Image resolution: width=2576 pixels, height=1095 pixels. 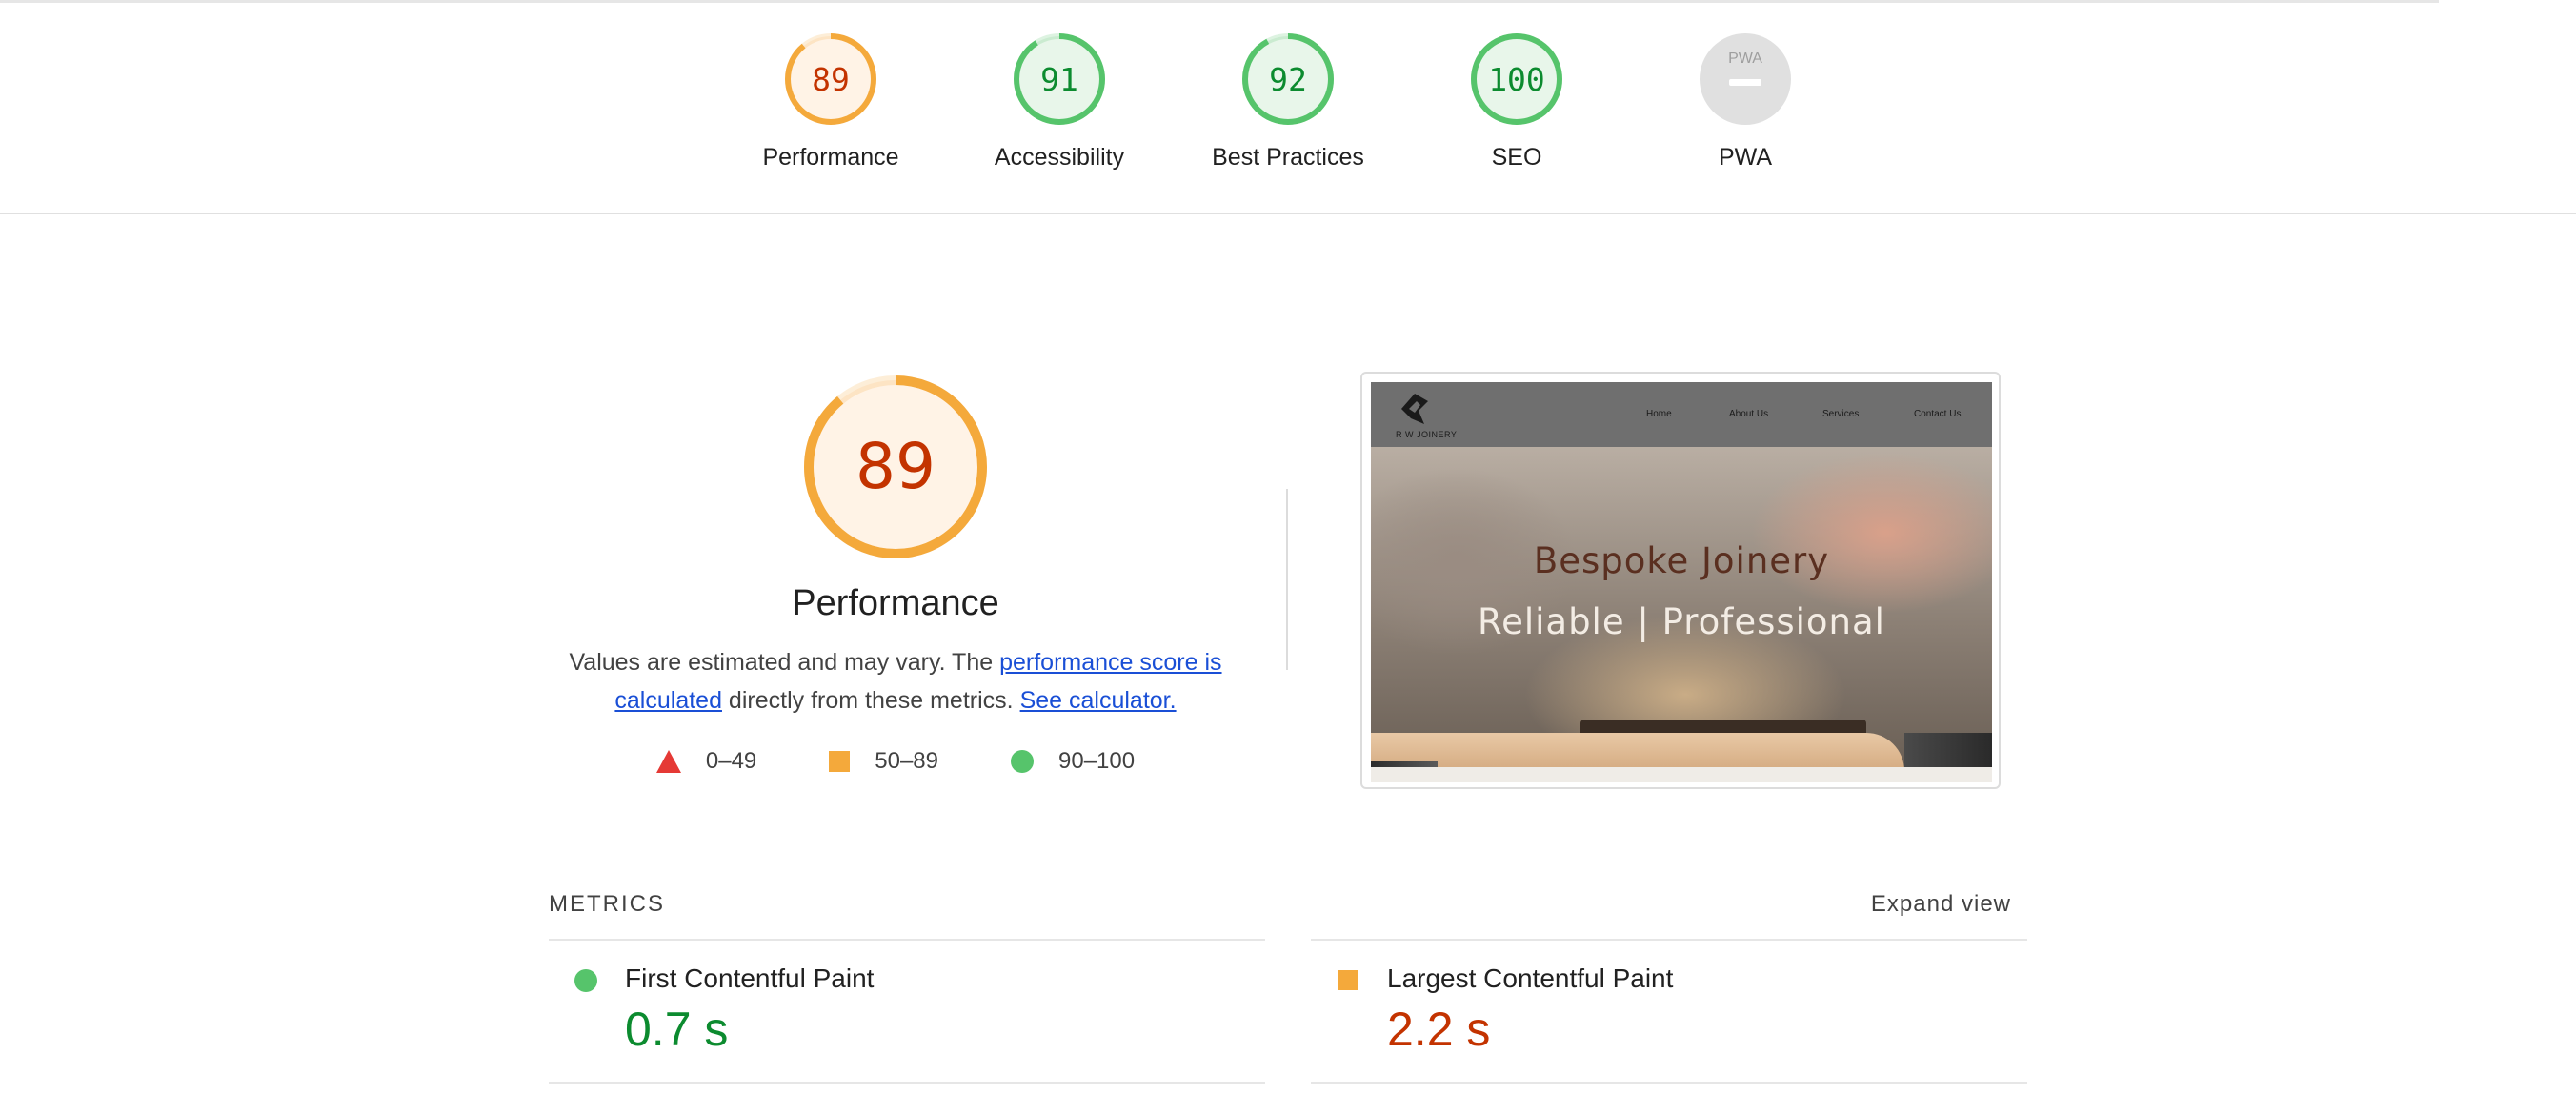 What do you see at coordinates (668, 761) in the screenshot?
I see `fail-triangle-icon` at bounding box center [668, 761].